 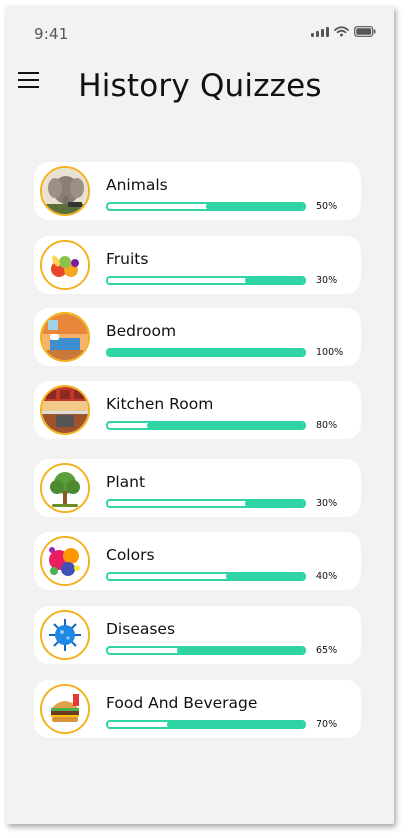 What do you see at coordinates (197, 191) in the screenshot?
I see `quiz-card-animals: Animals 50%` at bounding box center [197, 191].